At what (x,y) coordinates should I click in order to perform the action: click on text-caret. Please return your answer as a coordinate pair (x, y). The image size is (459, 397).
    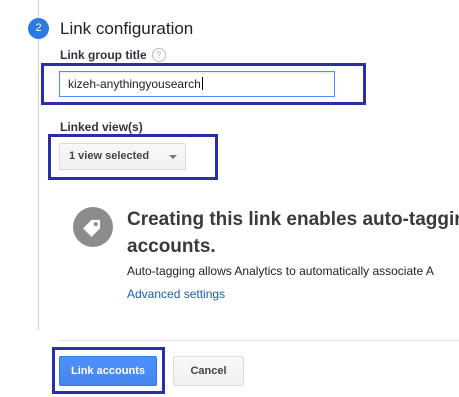
    Looking at the image, I should click on (202, 83).